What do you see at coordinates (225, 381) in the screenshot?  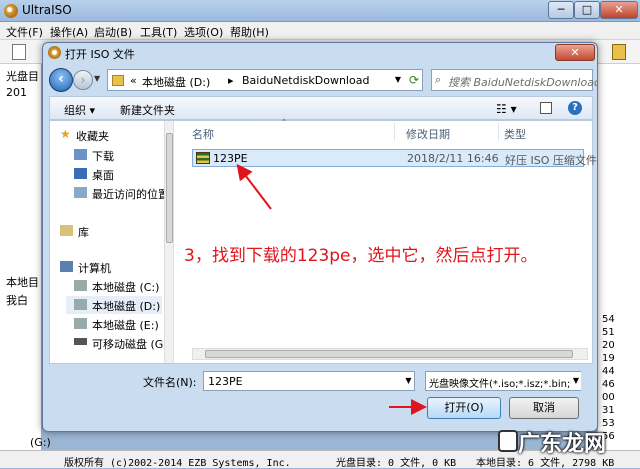 I see `filename-value: 123PE` at bounding box center [225, 381].